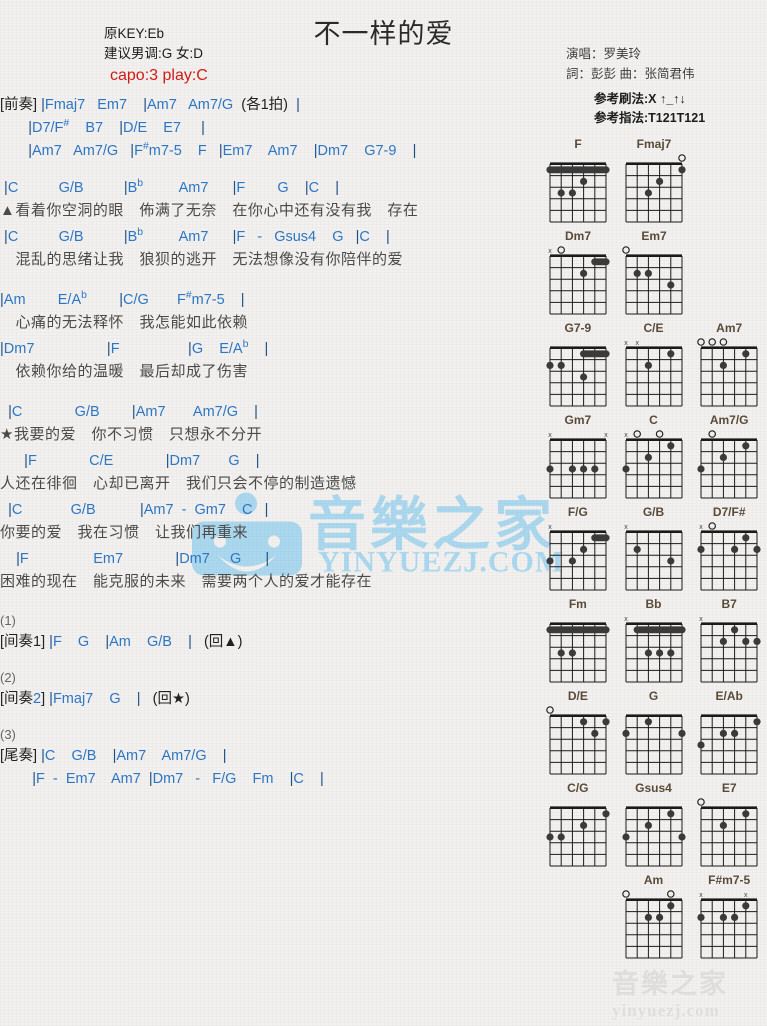  Describe the element at coordinates (640, 99) in the screenshot. I see `strum-reference: 参考刷法:X ↑_↑↓` at that location.